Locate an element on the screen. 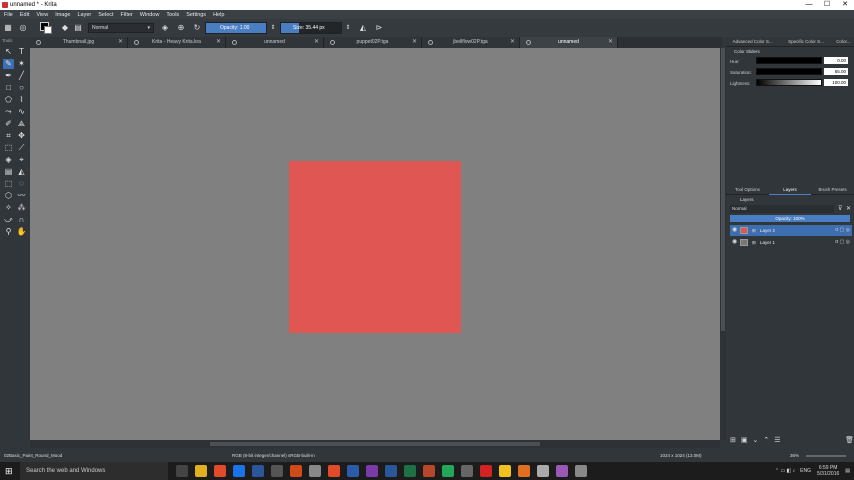 The width and height of the screenshot is (854, 480). text-tool-icon: T is located at coordinates (21, 52).